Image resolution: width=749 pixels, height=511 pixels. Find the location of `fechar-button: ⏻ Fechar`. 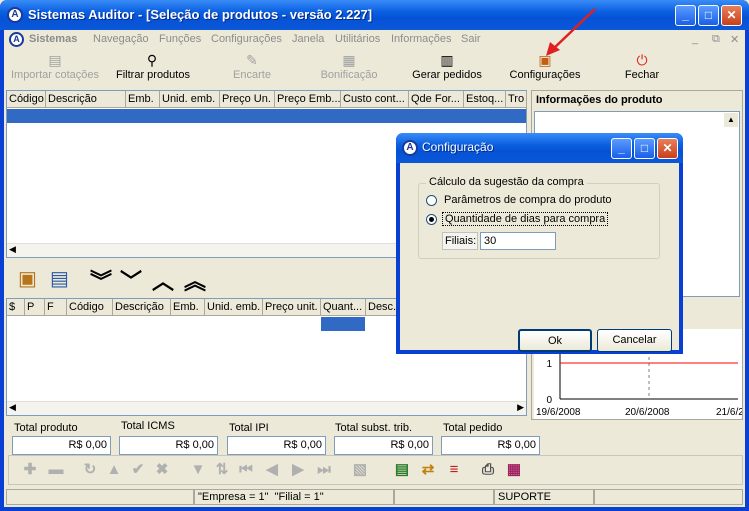

fechar-button: ⏻ Fechar is located at coordinates (642, 69).